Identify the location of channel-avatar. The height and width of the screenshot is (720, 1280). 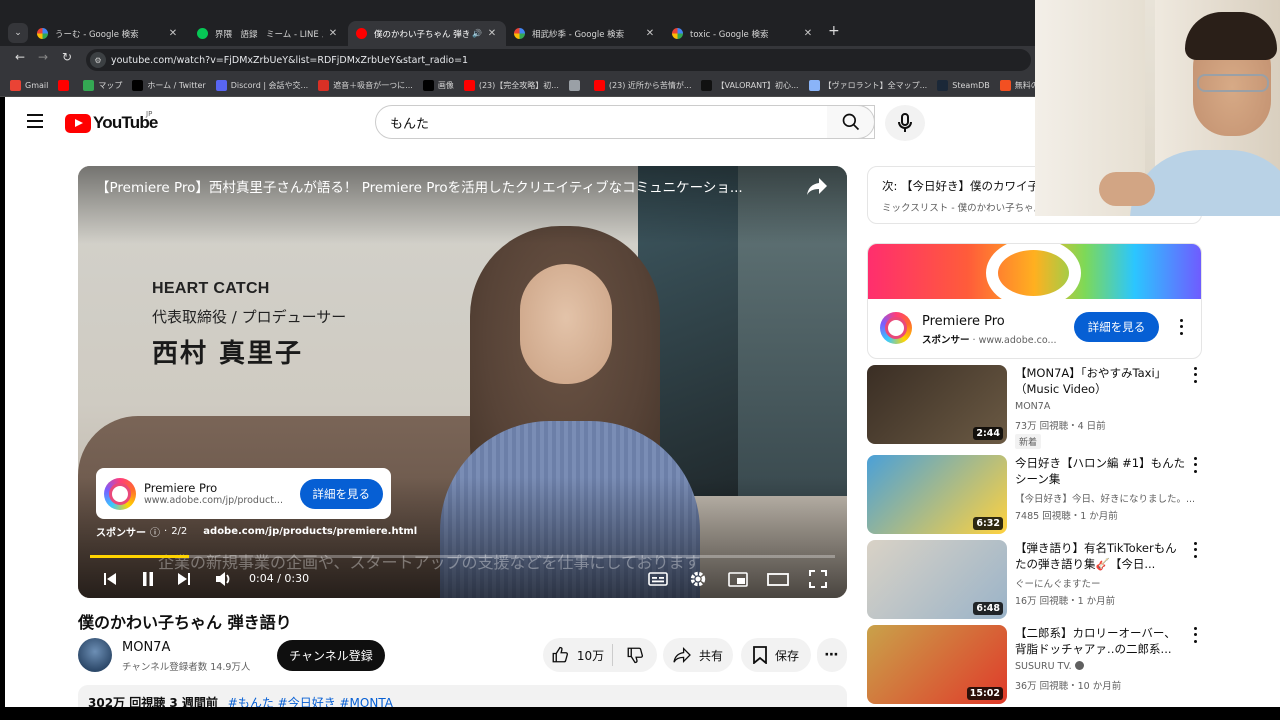
(95, 655).